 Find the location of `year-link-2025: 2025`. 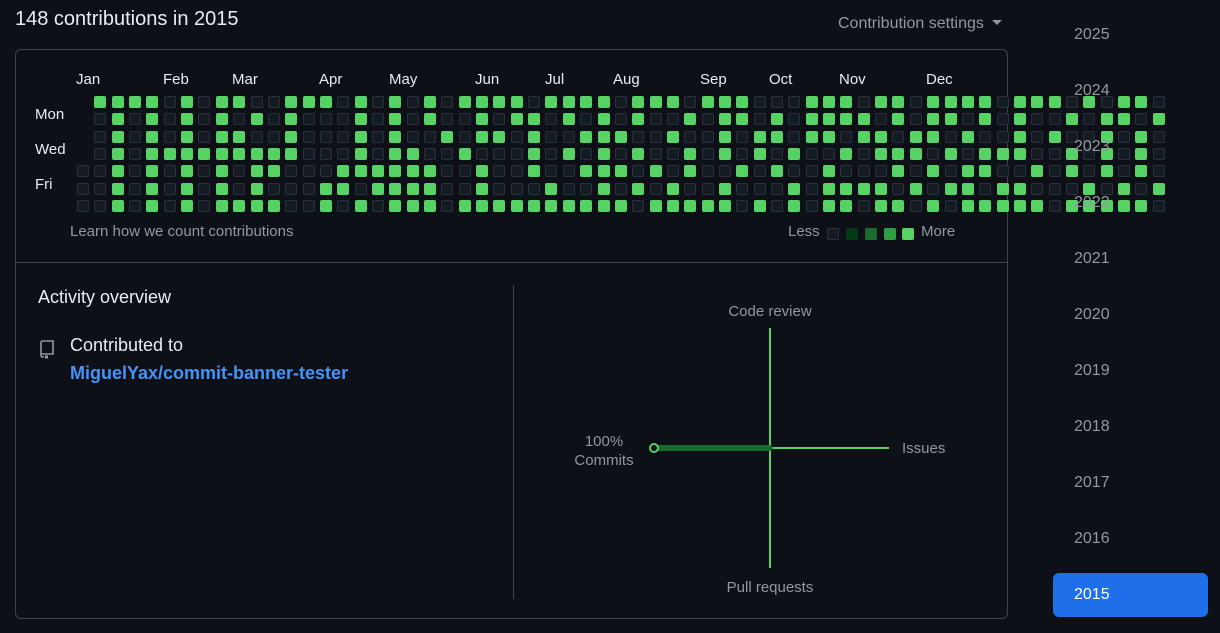

year-link-2025: 2025 is located at coordinates (1130, 35).